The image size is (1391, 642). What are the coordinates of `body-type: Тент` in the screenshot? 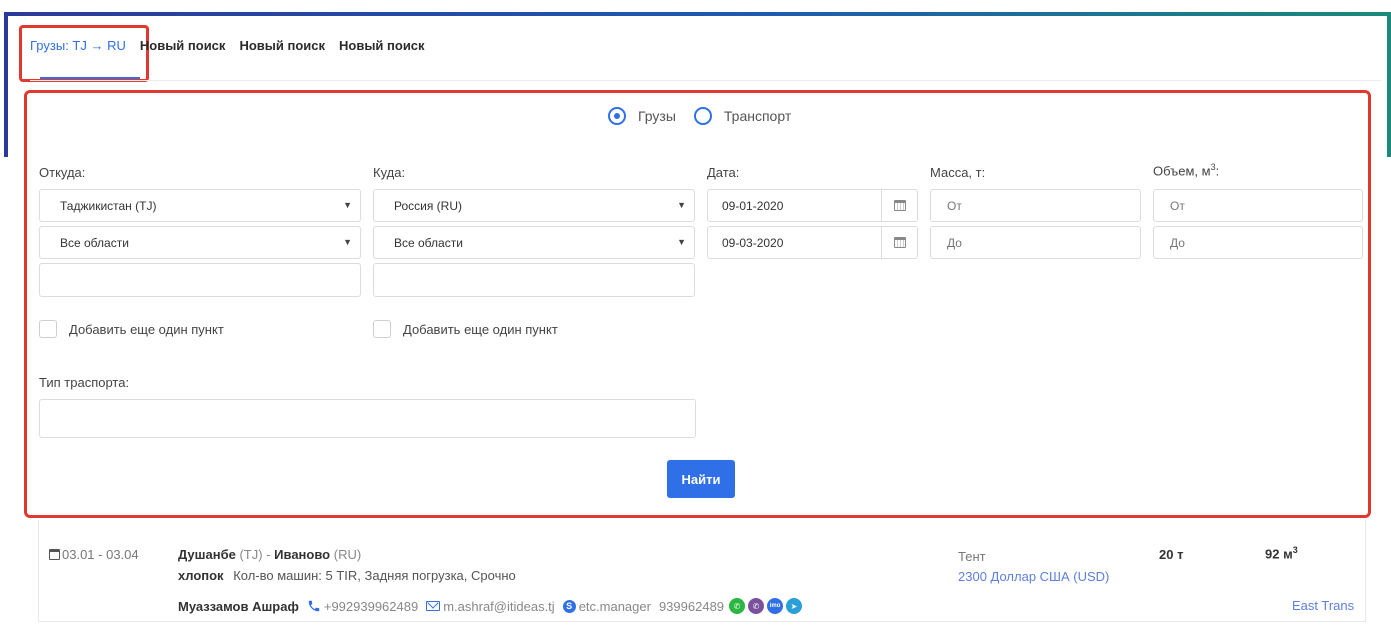 It's located at (972, 556).